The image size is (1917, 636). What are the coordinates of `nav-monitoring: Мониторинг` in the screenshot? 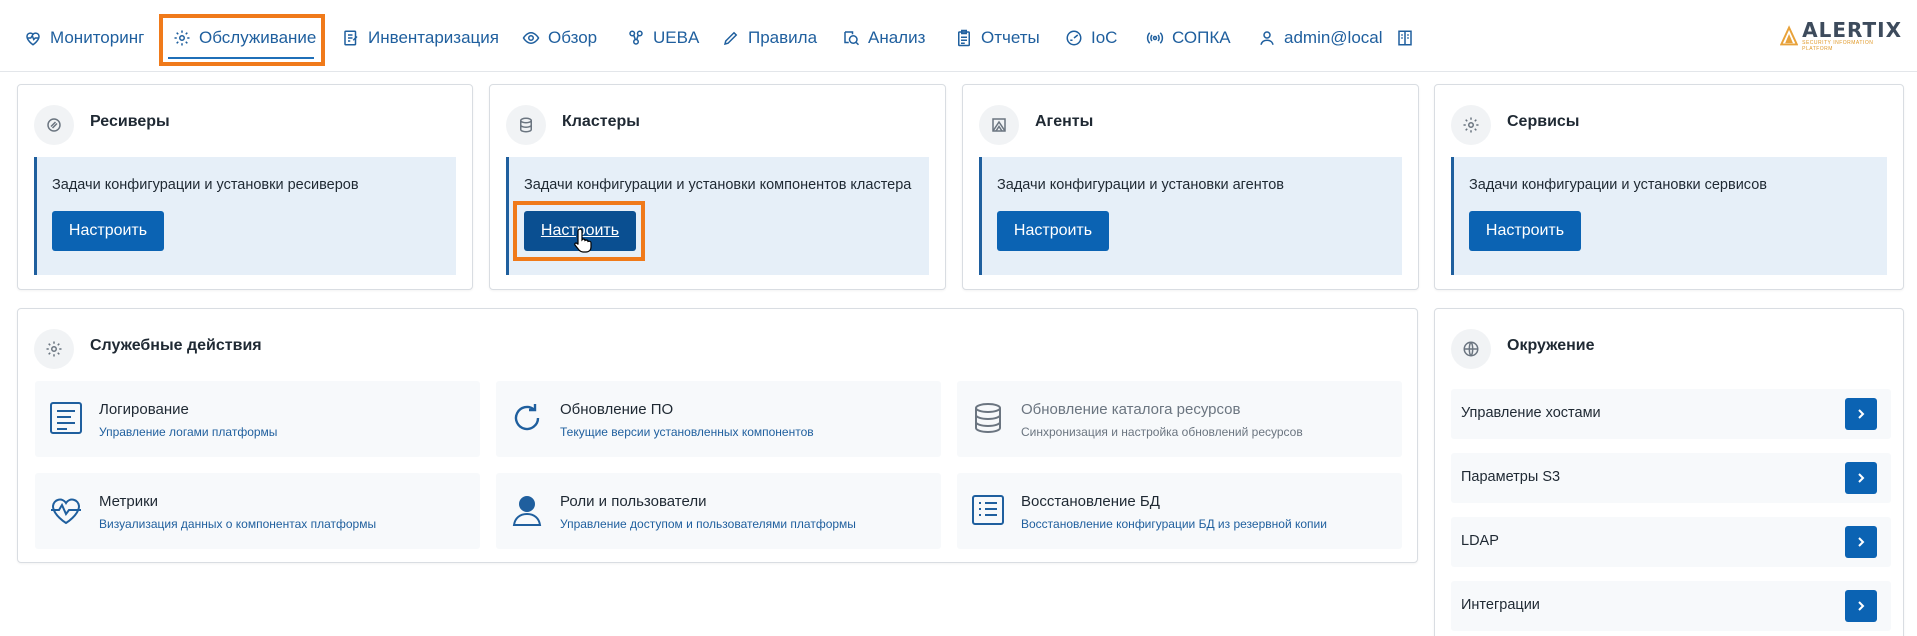 It's located at (84, 38).